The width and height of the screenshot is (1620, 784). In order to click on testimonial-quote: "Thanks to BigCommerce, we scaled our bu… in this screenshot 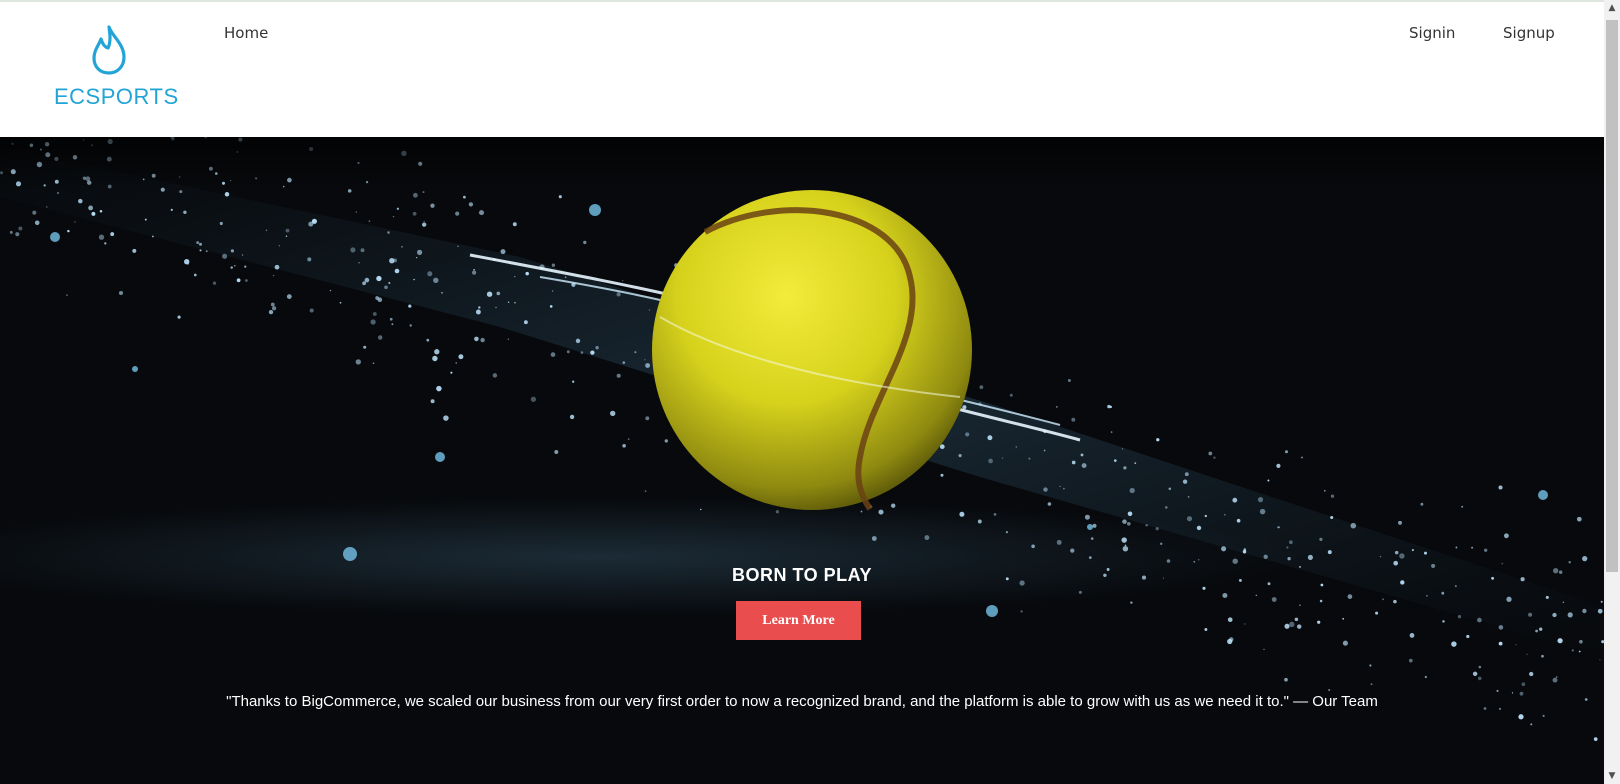, I will do `click(802, 701)`.